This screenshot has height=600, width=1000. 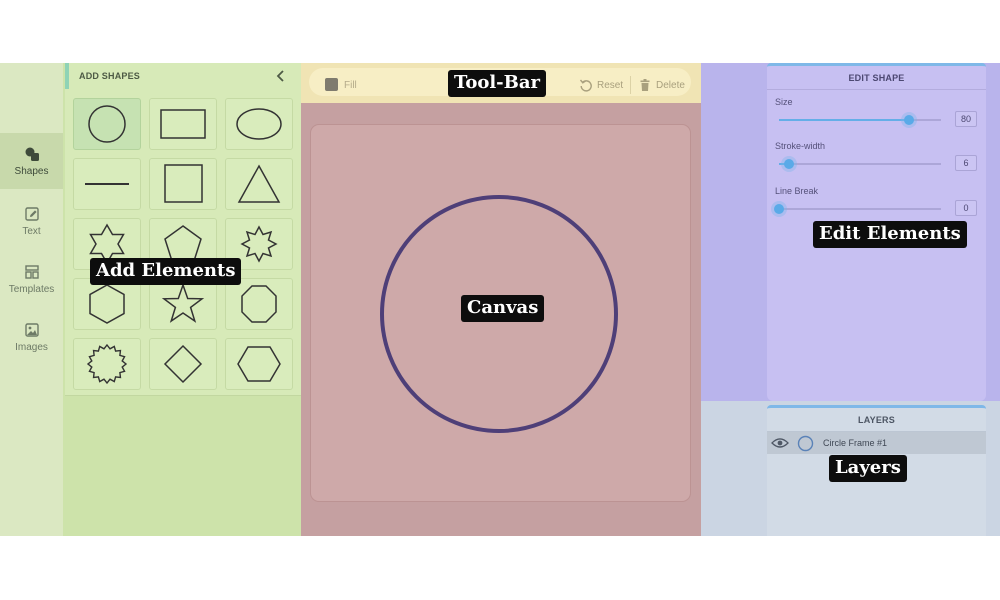 What do you see at coordinates (876, 89) in the screenshot?
I see `divider` at bounding box center [876, 89].